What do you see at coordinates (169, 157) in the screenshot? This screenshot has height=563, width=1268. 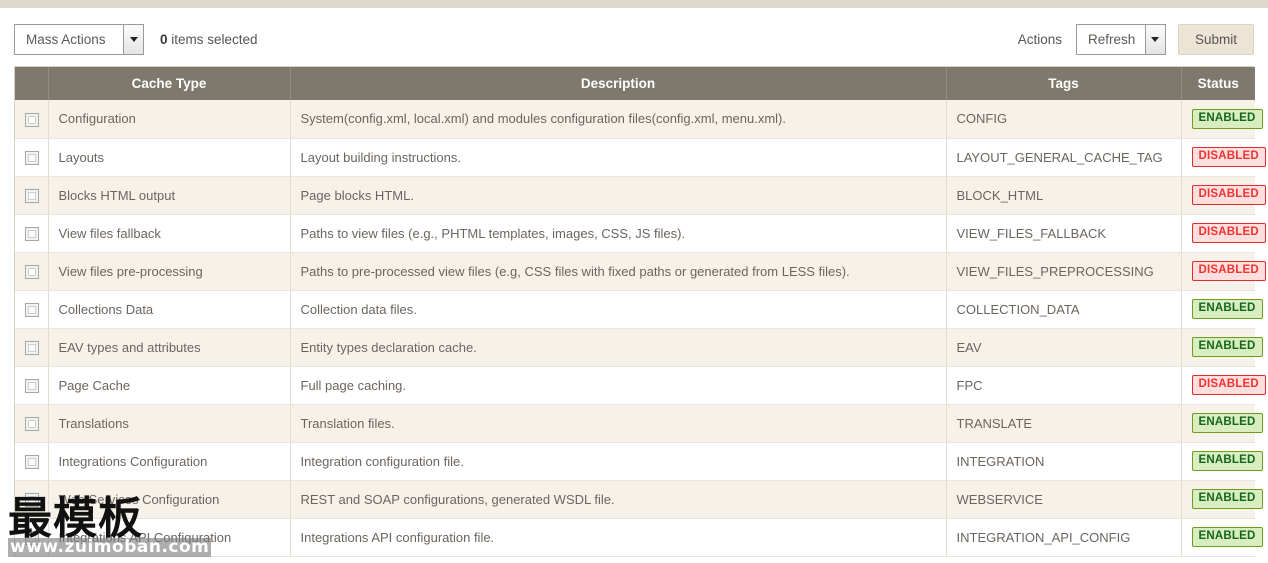 I see `cell-cache-type: Layouts` at bounding box center [169, 157].